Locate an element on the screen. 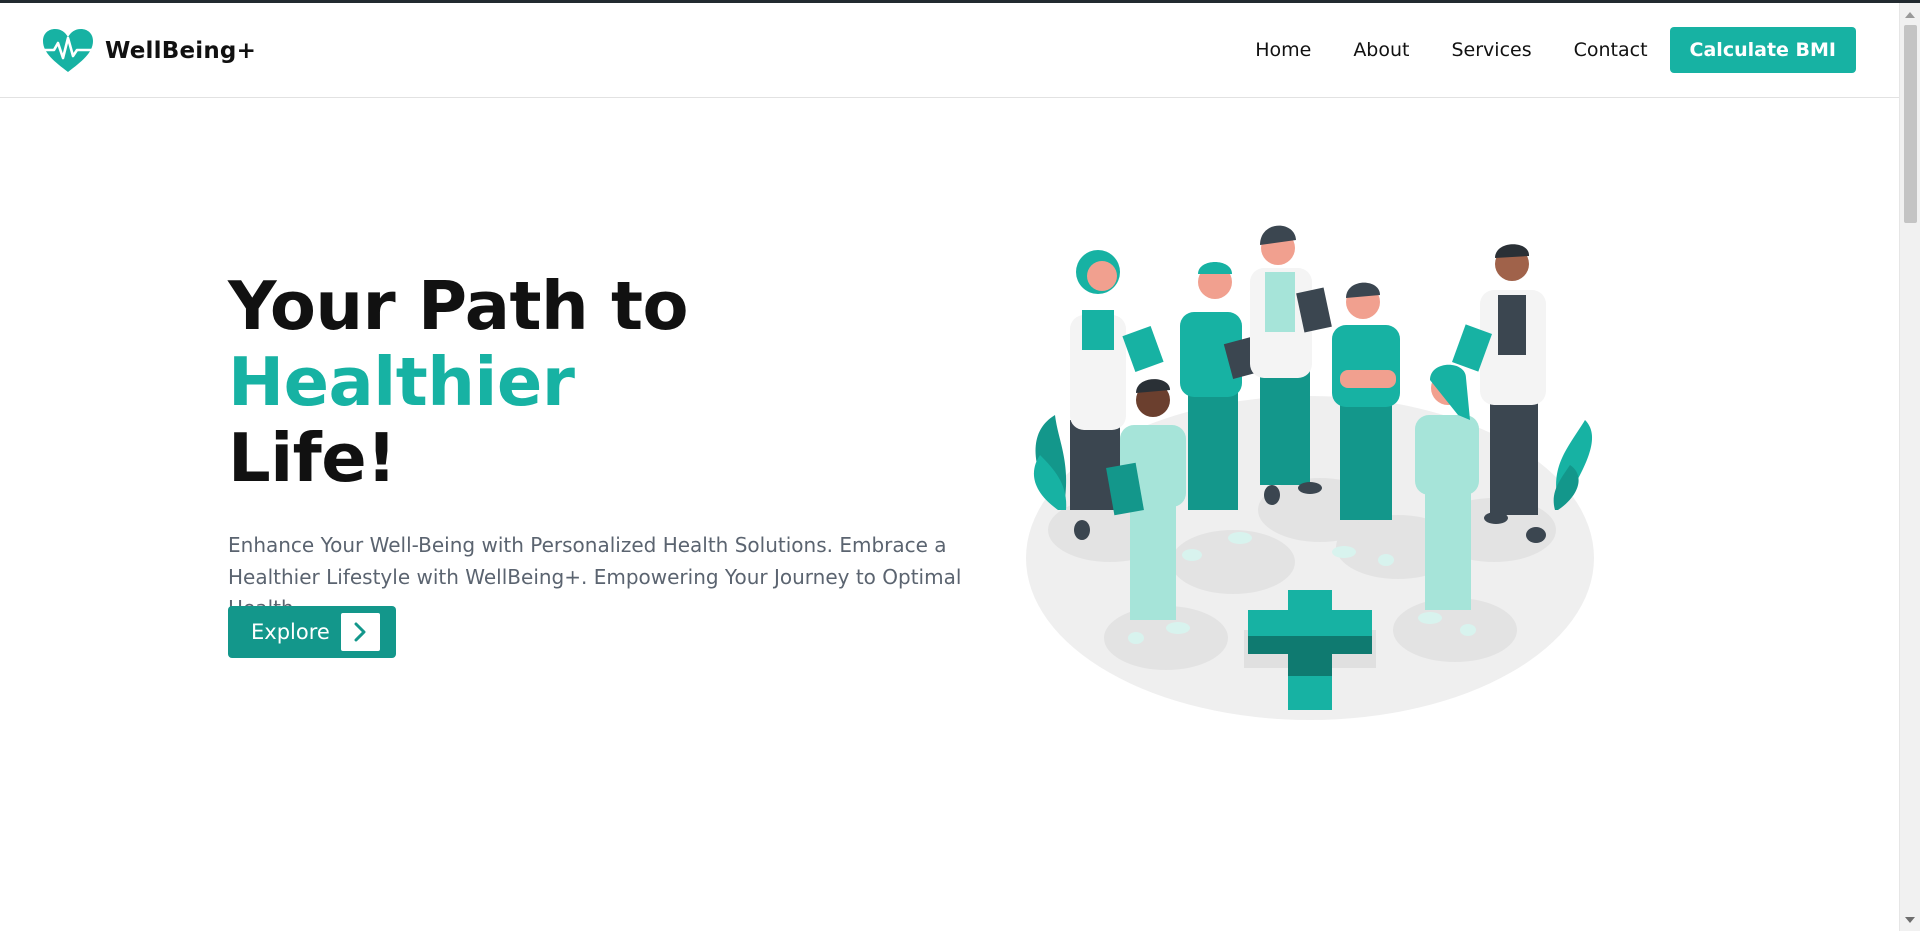 The height and width of the screenshot is (931, 1920). heart-pulse-icon is located at coordinates (68, 50).